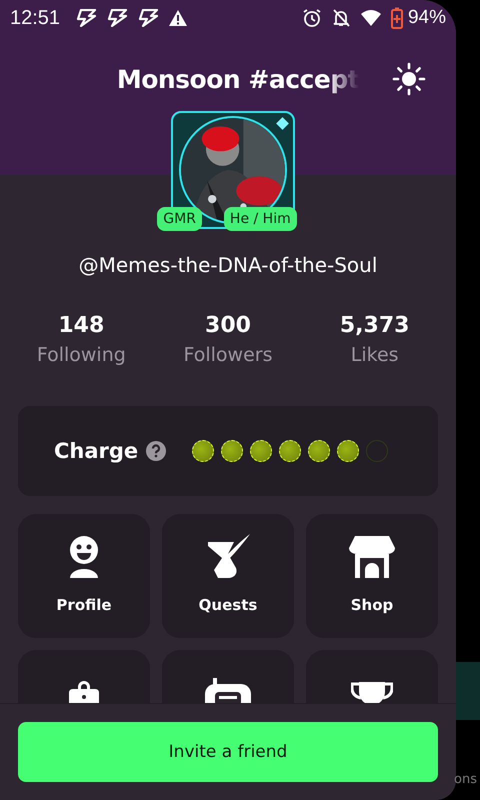 Image resolution: width=480 pixels, height=800 pixels. What do you see at coordinates (465, 779) in the screenshot?
I see `background-text: ons` at bounding box center [465, 779].